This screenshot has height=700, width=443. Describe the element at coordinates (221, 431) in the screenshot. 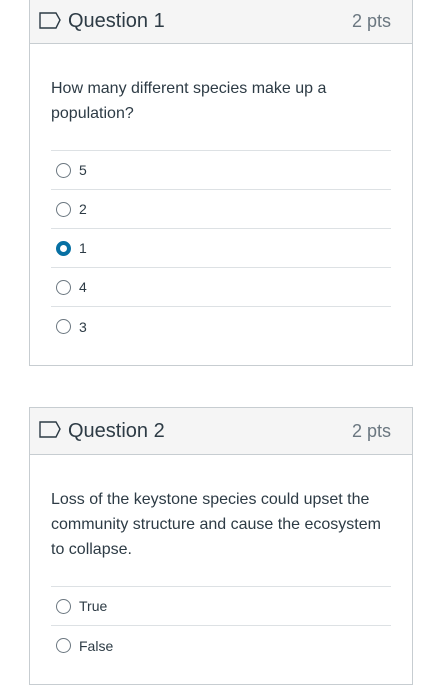

I see `question-header: Question 2 2 pts` at that location.